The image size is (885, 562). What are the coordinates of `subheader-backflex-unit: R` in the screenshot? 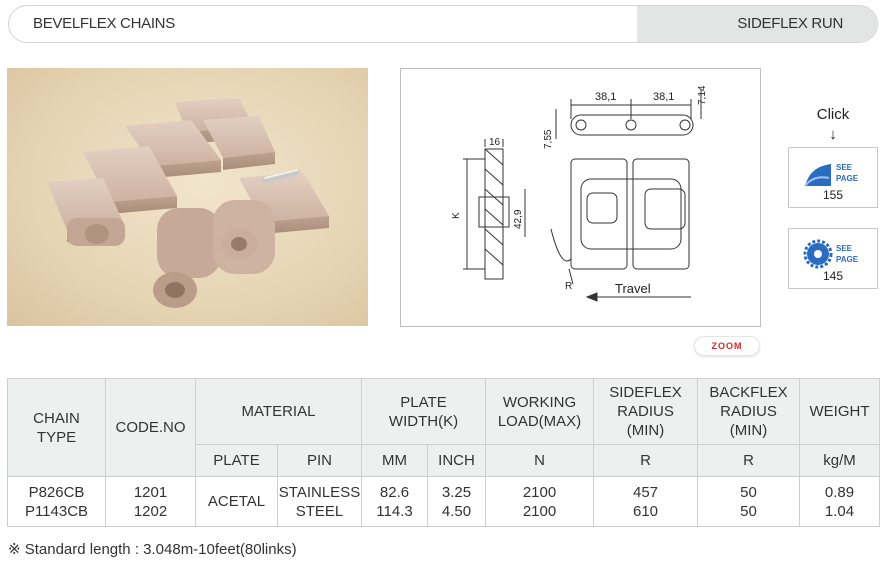 It's located at (748, 460).